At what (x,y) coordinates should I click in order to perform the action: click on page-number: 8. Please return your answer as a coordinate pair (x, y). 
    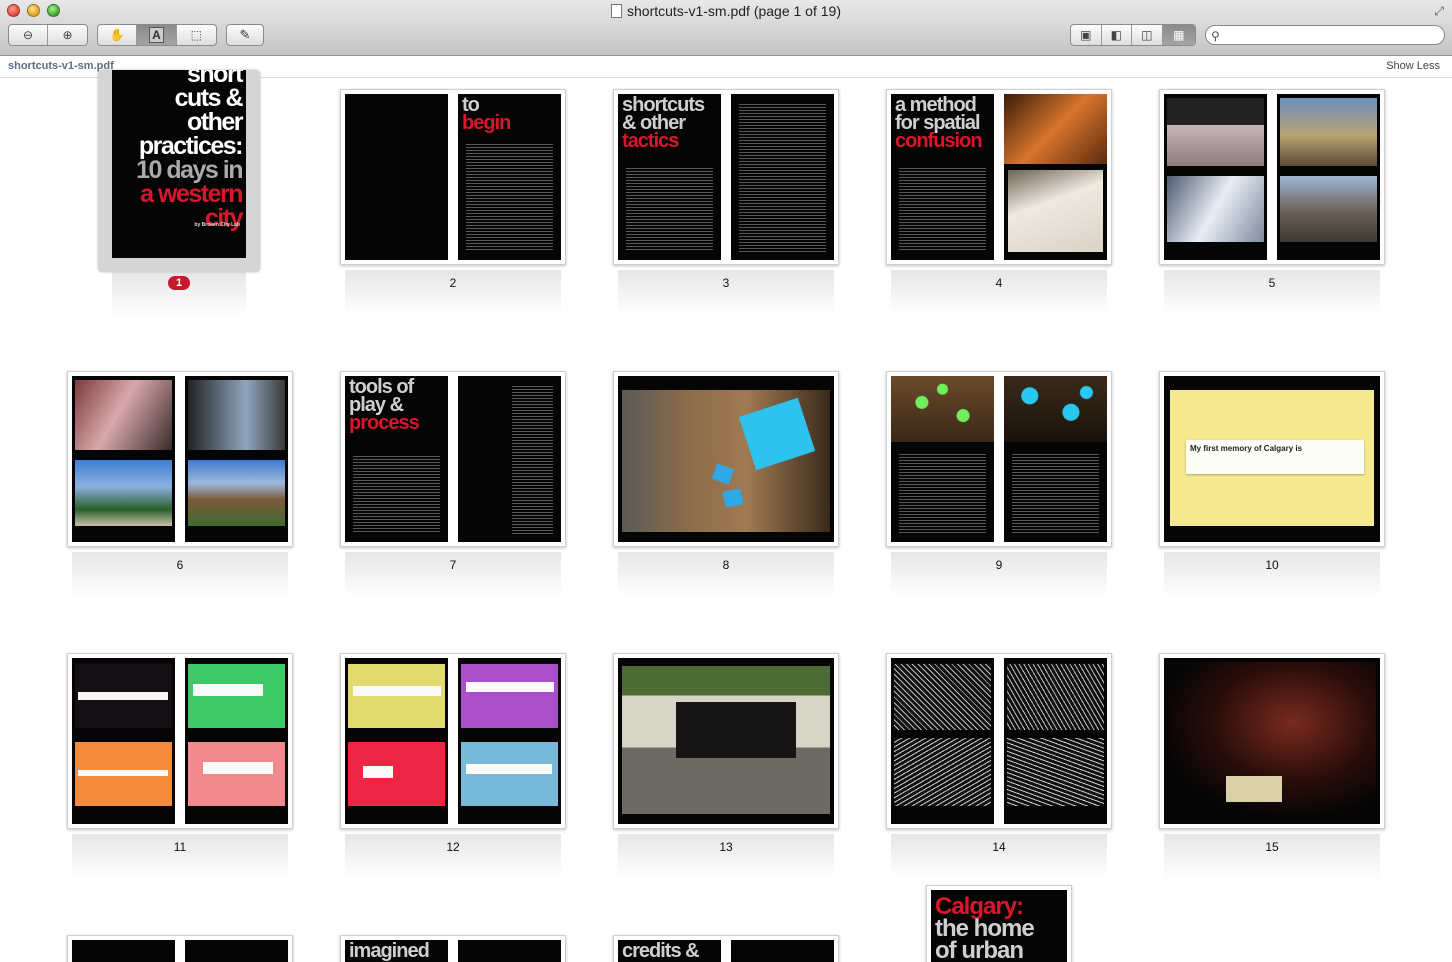
    Looking at the image, I should click on (726, 565).